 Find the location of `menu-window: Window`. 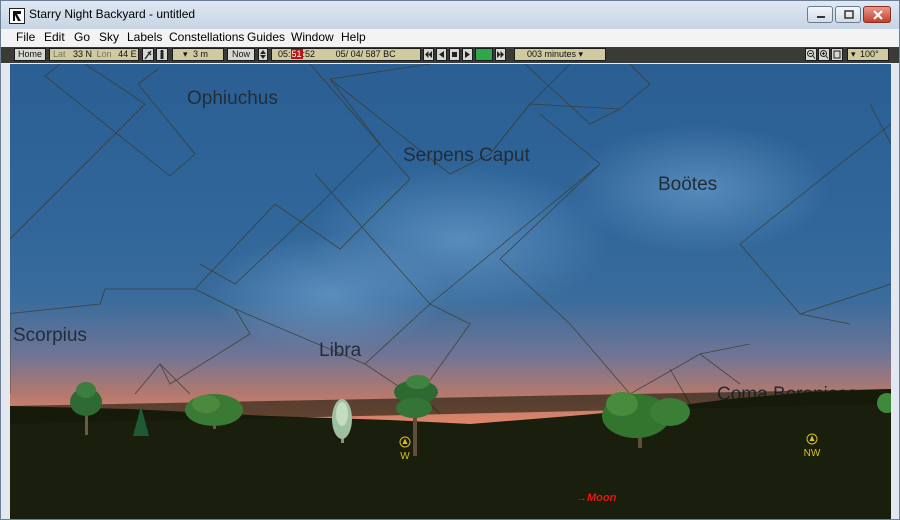

menu-window: Window is located at coordinates (312, 37).